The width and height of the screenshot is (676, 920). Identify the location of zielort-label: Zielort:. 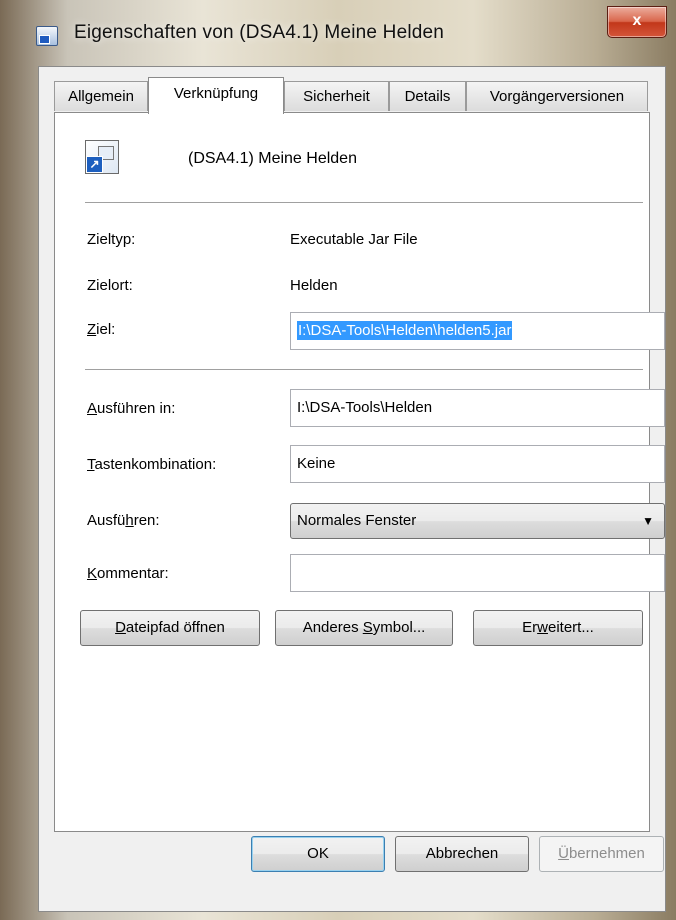
(110, 285).